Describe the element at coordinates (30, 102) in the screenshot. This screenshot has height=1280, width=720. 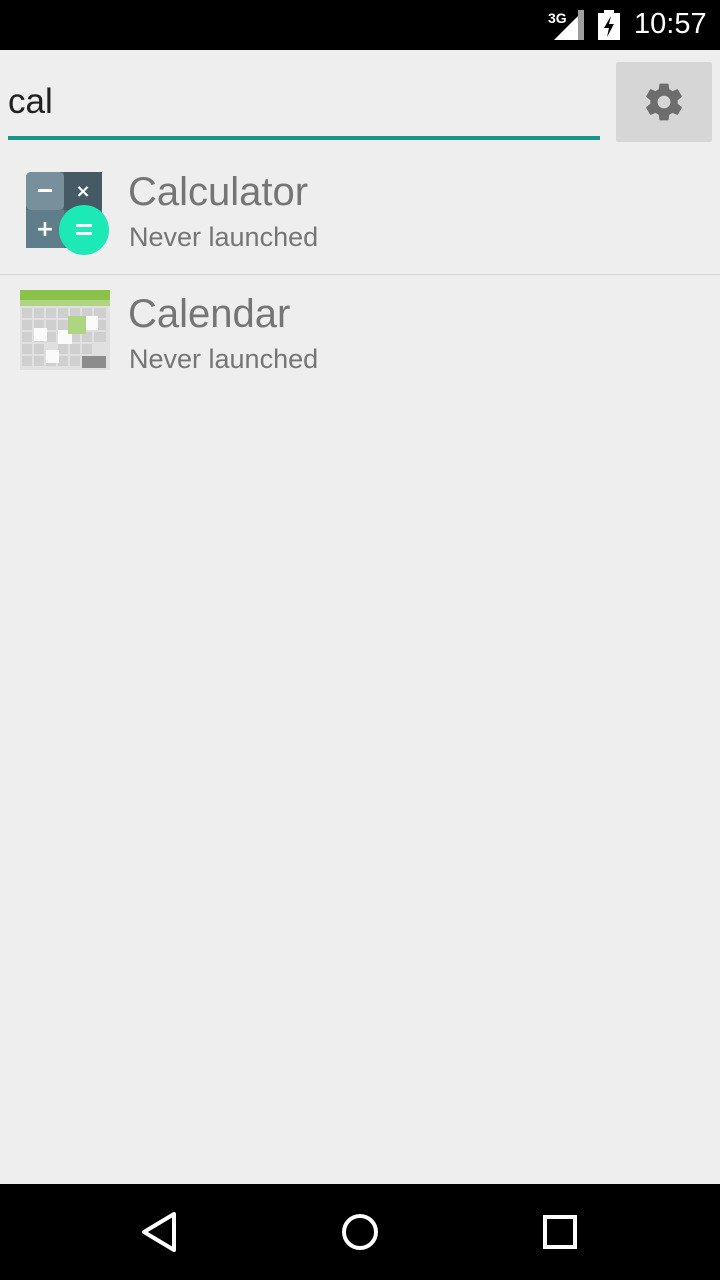
I see `search-query: cal` at that location.